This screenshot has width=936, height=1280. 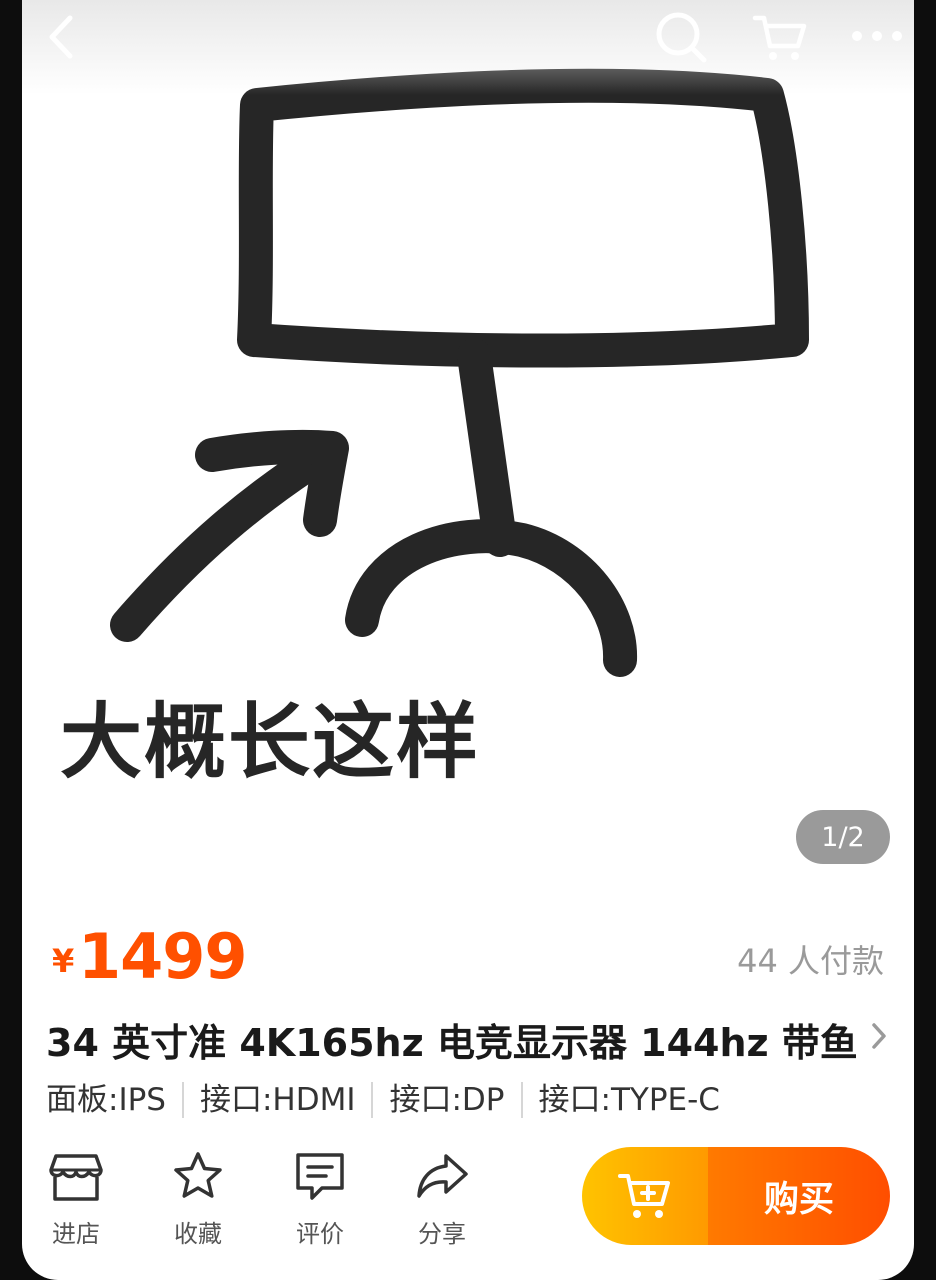 I want to click on store-label: 进店, so click(x=76, y=1234).